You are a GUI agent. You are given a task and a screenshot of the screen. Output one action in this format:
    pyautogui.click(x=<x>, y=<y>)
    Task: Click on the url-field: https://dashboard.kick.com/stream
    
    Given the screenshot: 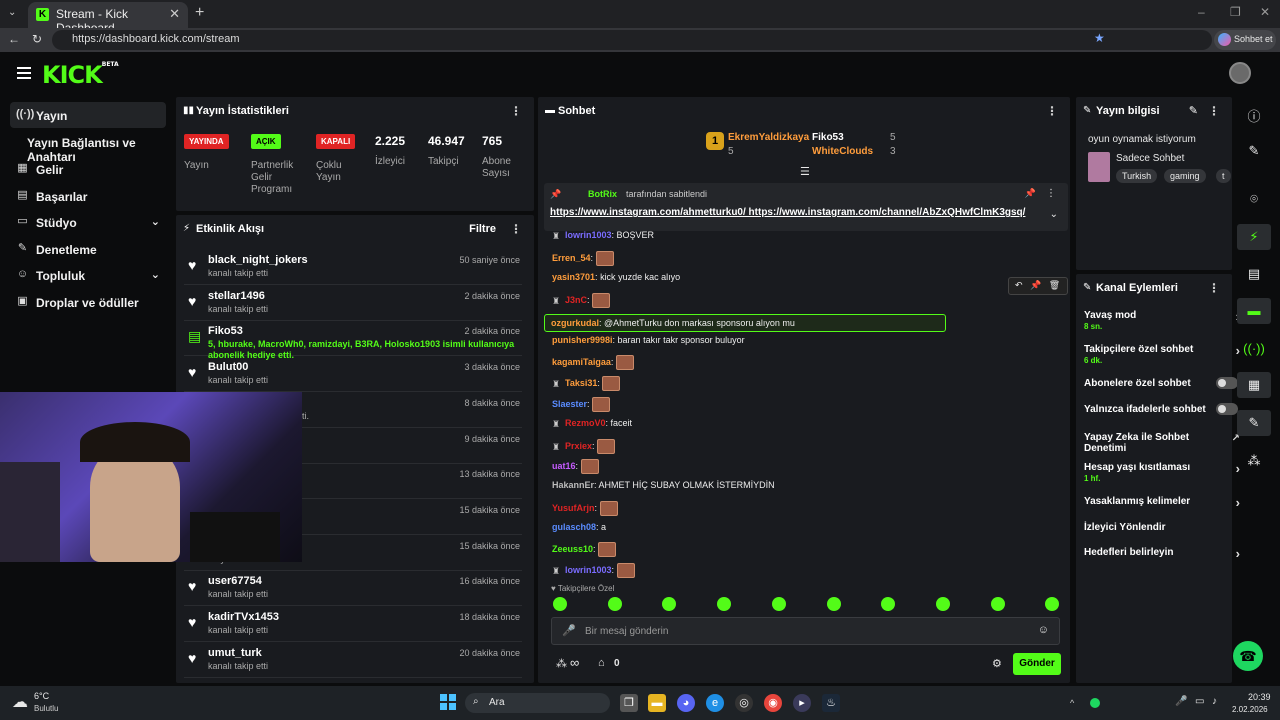 What is the action you would take?
    pyautogui.click(x=632, y=40)
    